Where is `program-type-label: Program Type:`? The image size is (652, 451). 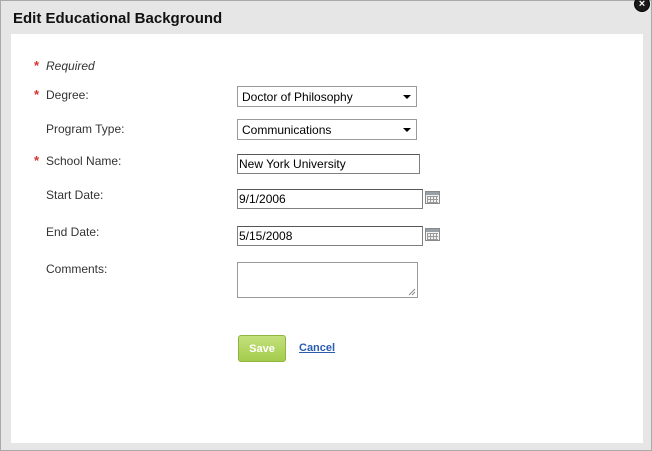
program-type-label: Program Type: is located at coordinates (85, 129).